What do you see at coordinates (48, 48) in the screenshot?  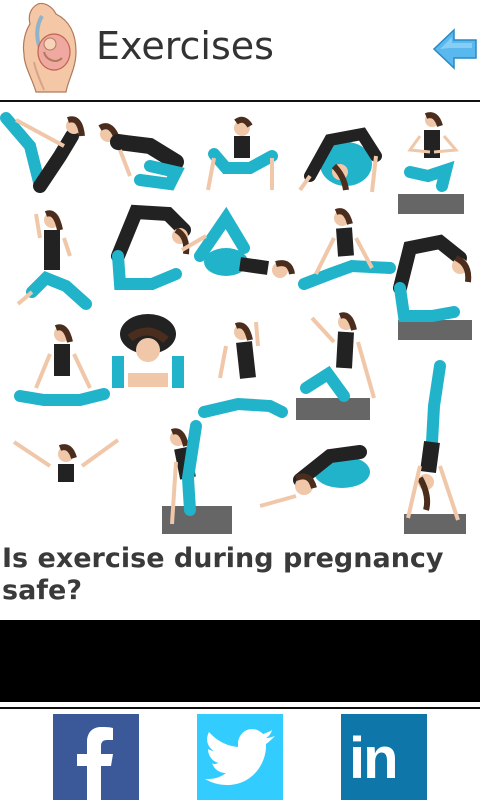 I see `pregnancy-logo-icon` at bounding box center [48, 48].